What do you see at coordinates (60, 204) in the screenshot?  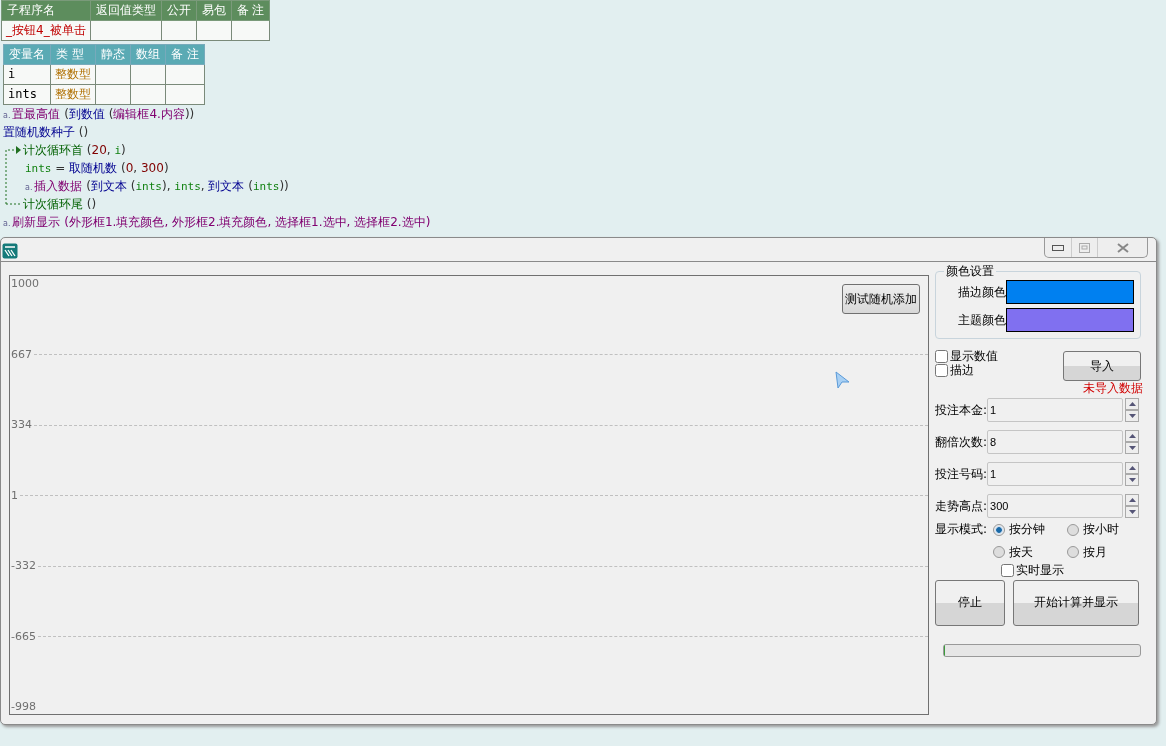 I see `code-line: 计次循环尾 ()` at bounding box center [60, 204].